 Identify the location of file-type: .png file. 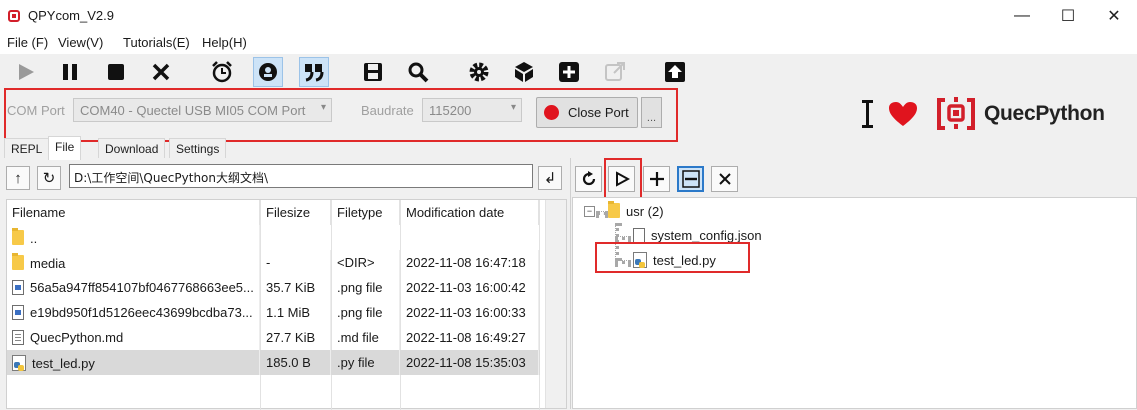
(366, 287).